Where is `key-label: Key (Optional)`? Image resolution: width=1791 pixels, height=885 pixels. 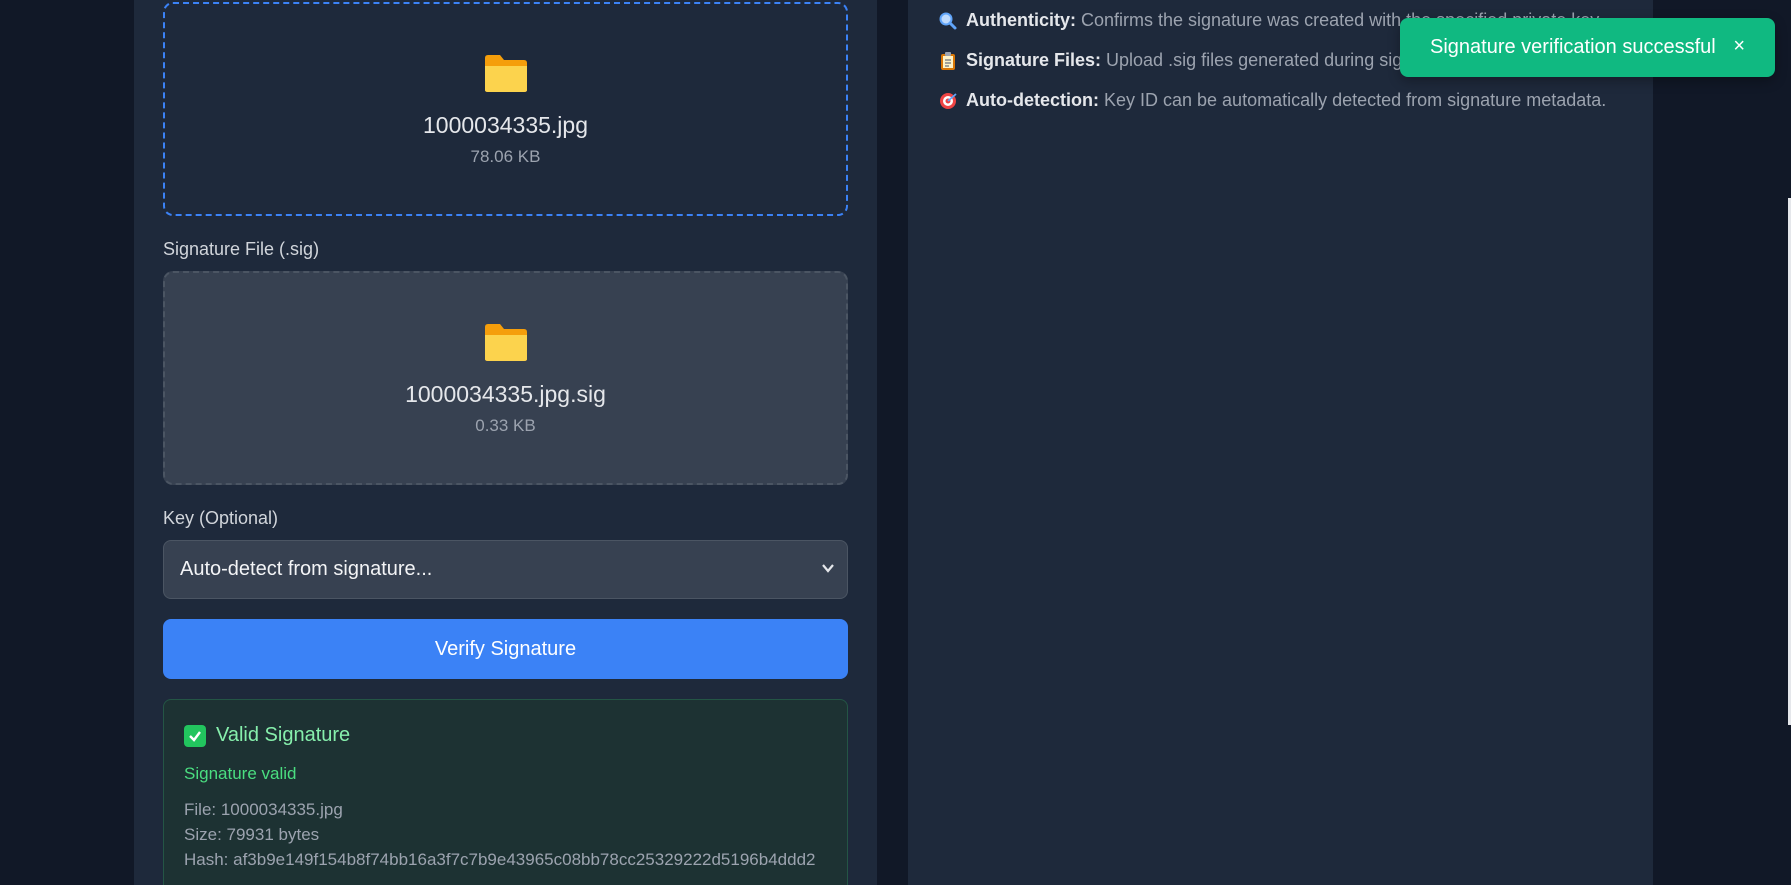
key-label: Key (Optional) is located at coordinates (221, 518).